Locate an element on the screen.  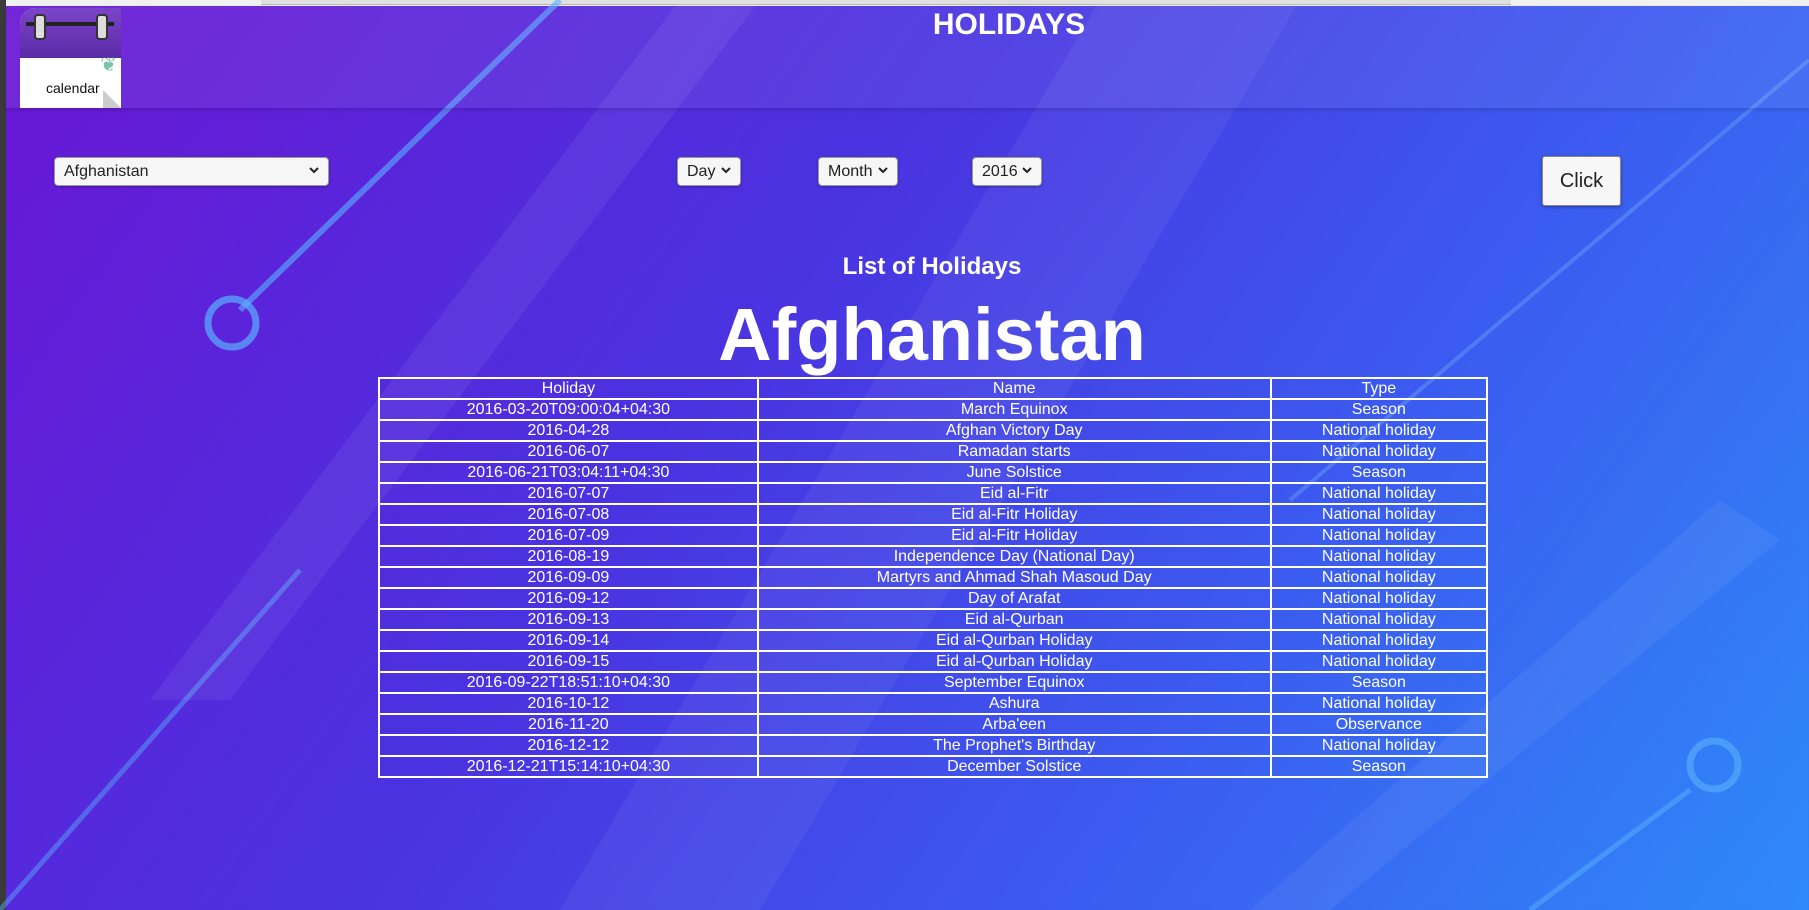
table-row: 2016-11-20 Arba'een Observance is located at coordinates (933, 724).